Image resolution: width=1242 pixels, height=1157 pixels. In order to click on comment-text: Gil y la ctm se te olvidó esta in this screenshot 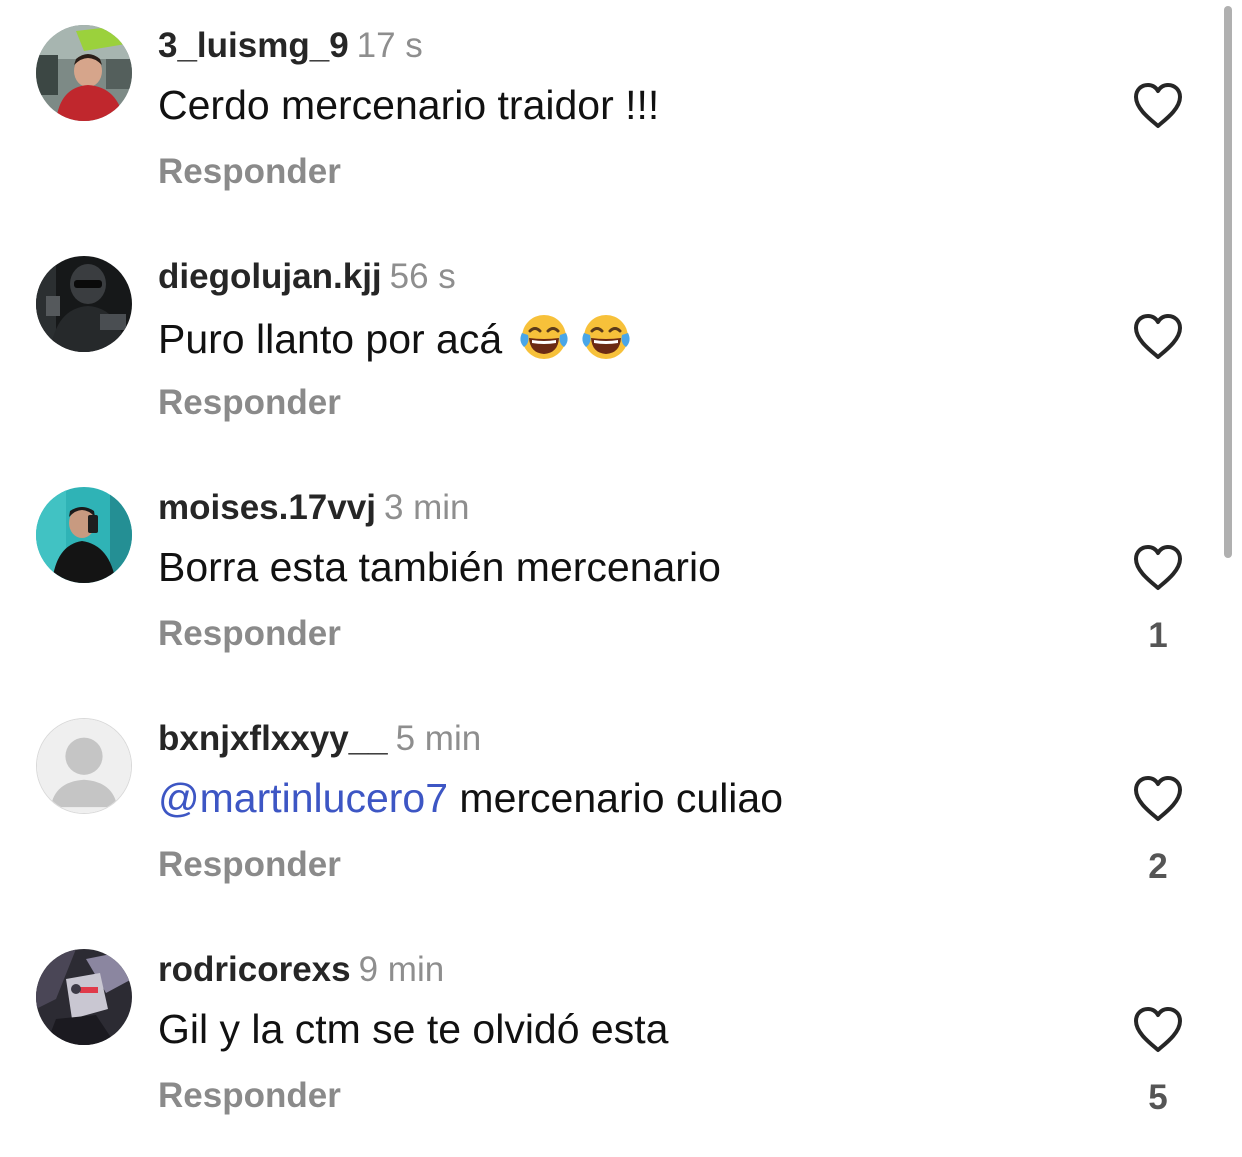, I will do `click(413, 1029)`.